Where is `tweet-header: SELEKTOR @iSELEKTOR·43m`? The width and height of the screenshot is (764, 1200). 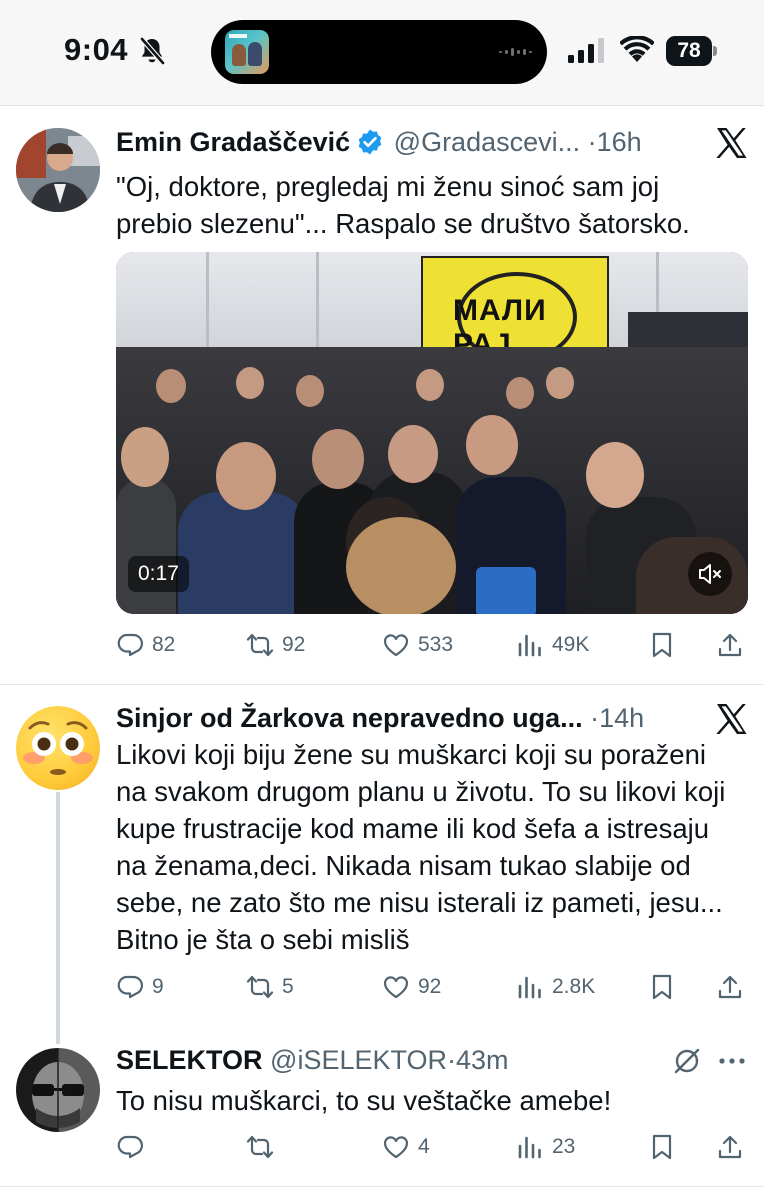
tweet-header: SELEKTOR @iSELEKTOR·43m is located at coordinates (312, 1060).